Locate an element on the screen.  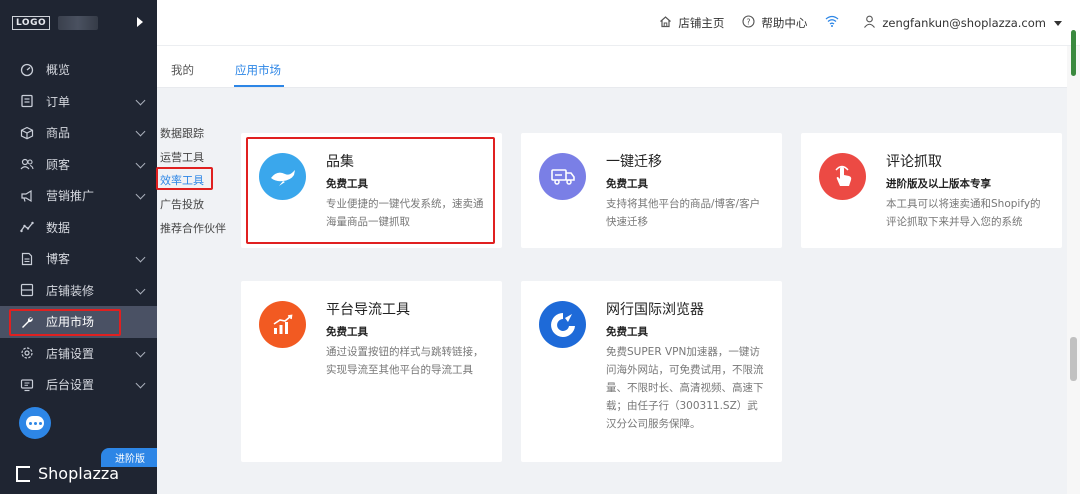
order-icon is located at coordinates (27, 101).